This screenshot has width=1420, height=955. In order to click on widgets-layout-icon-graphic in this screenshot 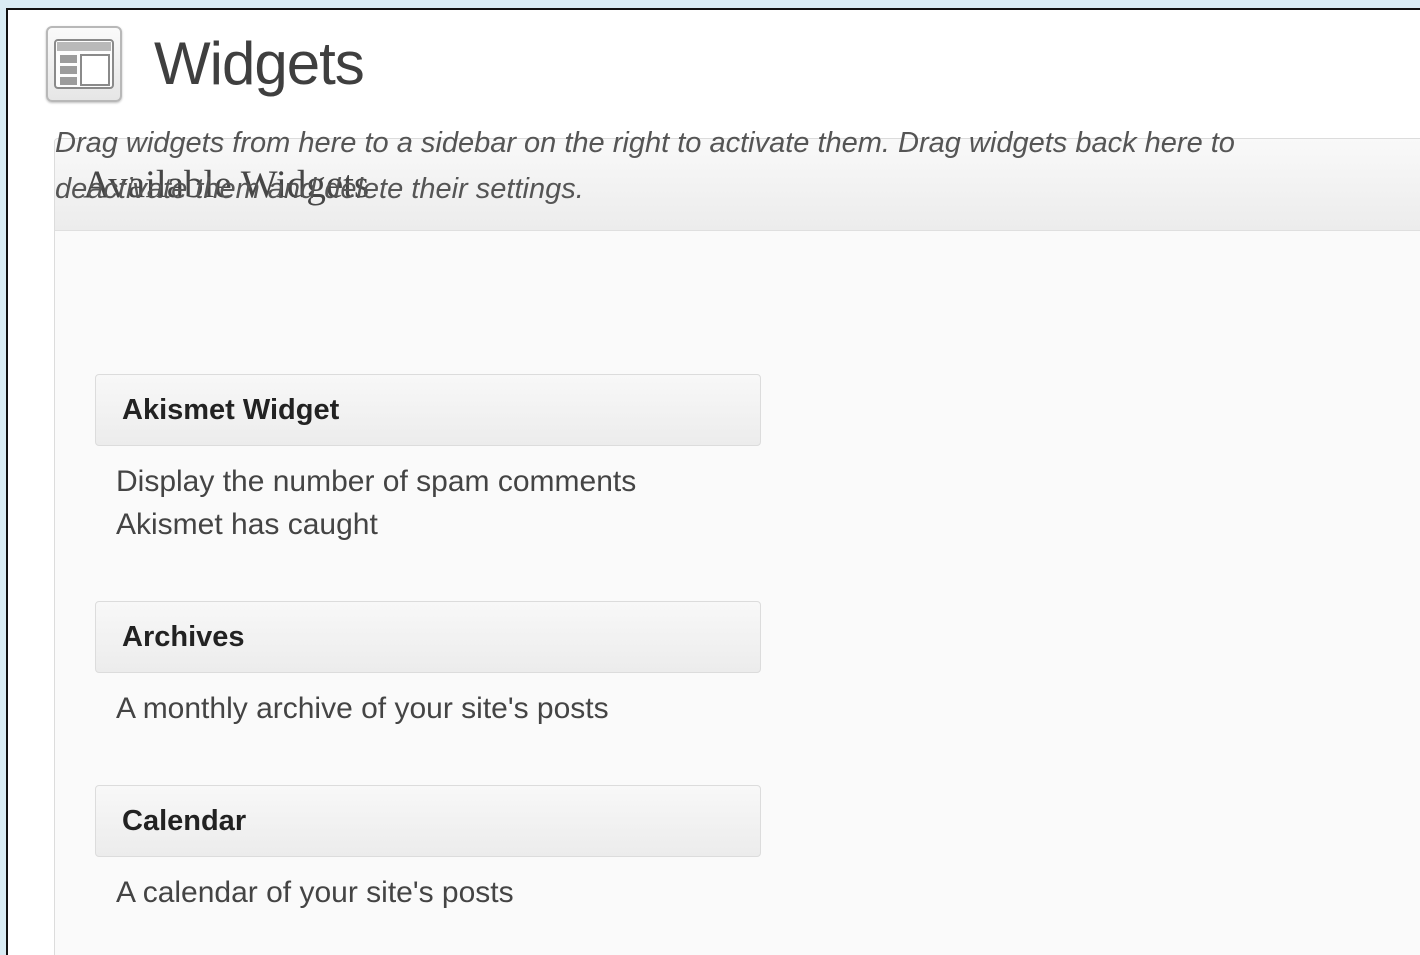, I will do `click(84, 64)`.